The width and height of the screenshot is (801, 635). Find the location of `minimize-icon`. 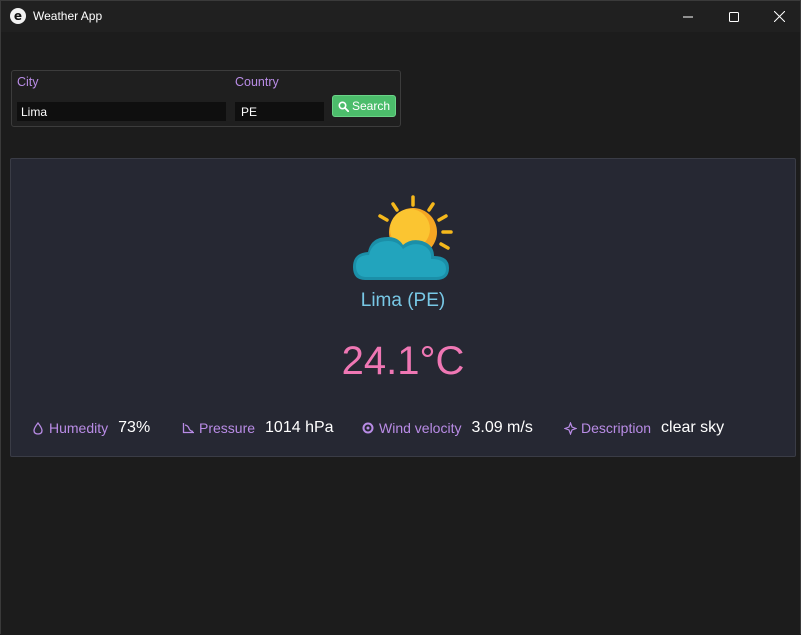

minimize-icon is located at coordinates (688, 16).